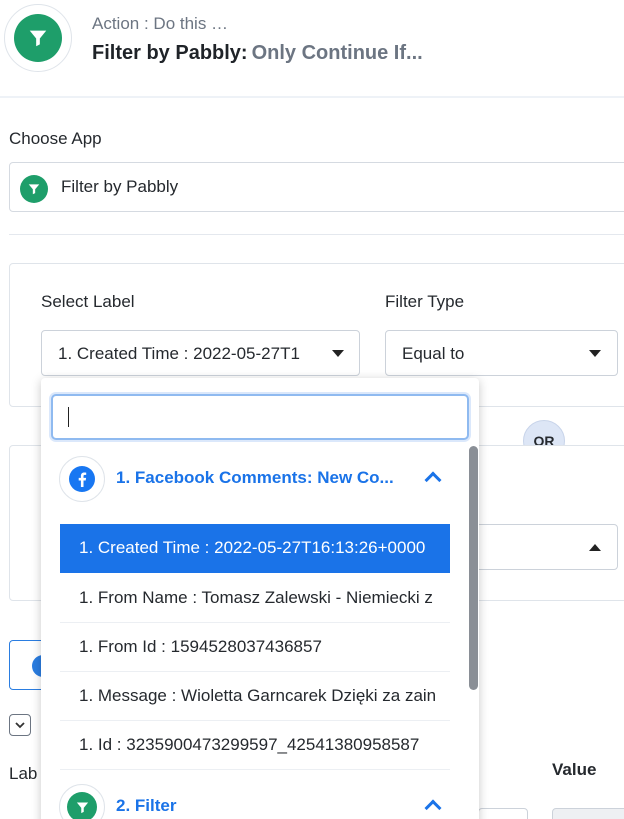  I want to click on filter-type-heading: Filter Type, so click(425, 301).